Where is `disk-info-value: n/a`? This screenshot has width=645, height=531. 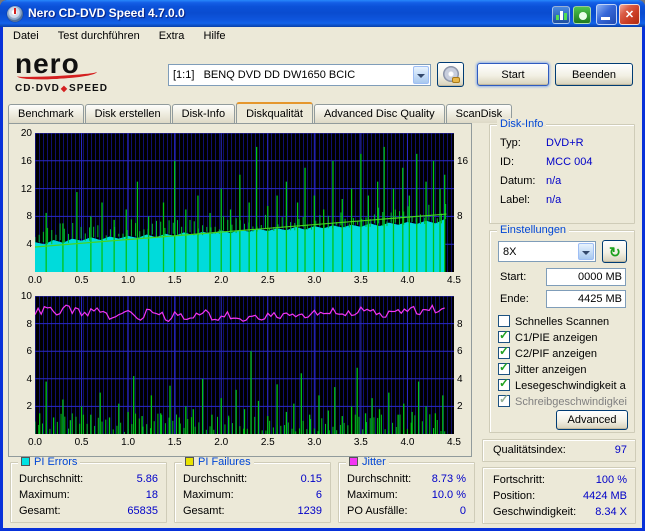
disk-info-value: n/a is located at coordinates (554, 200).